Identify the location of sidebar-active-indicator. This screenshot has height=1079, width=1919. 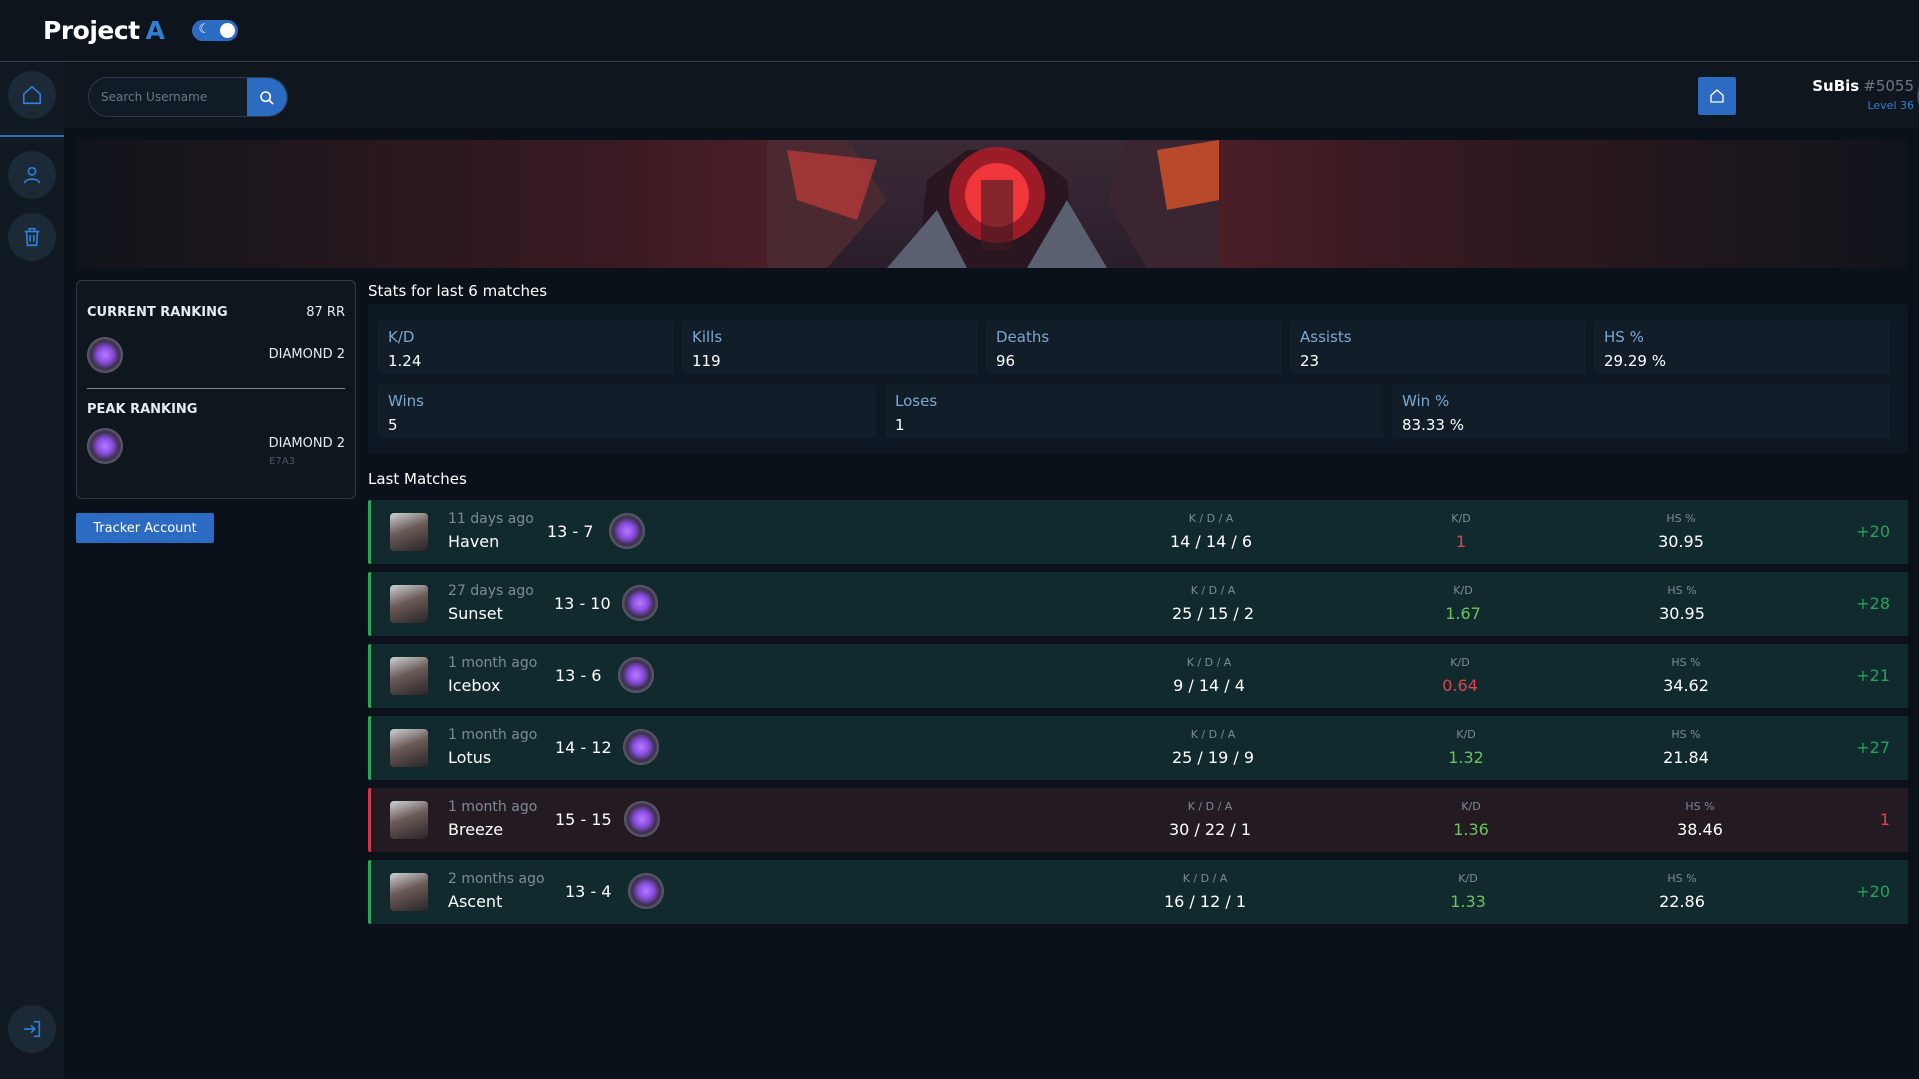
(32, 136).